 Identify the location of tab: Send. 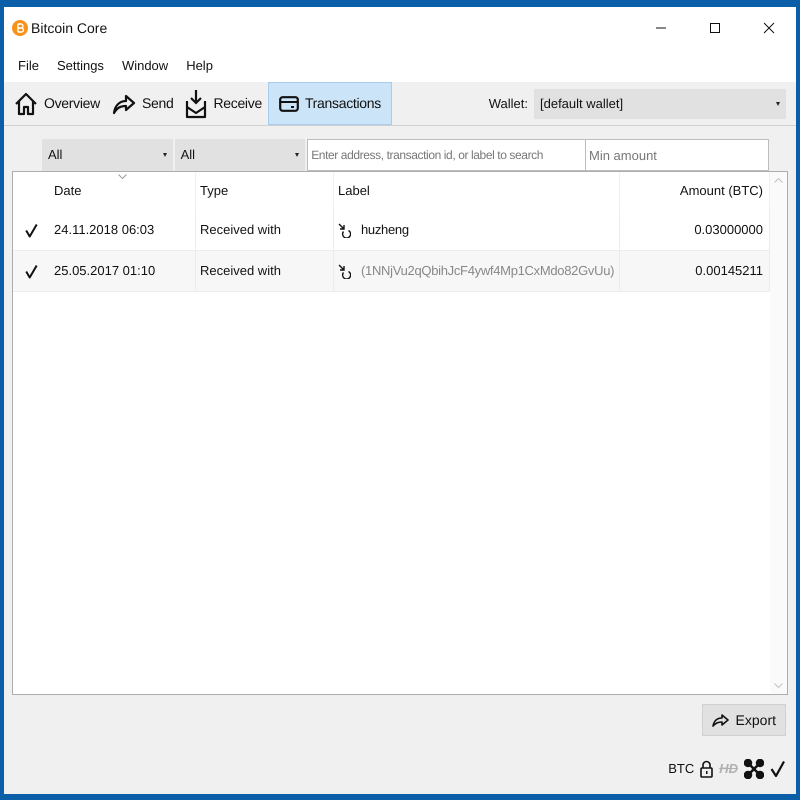
(143, 103).